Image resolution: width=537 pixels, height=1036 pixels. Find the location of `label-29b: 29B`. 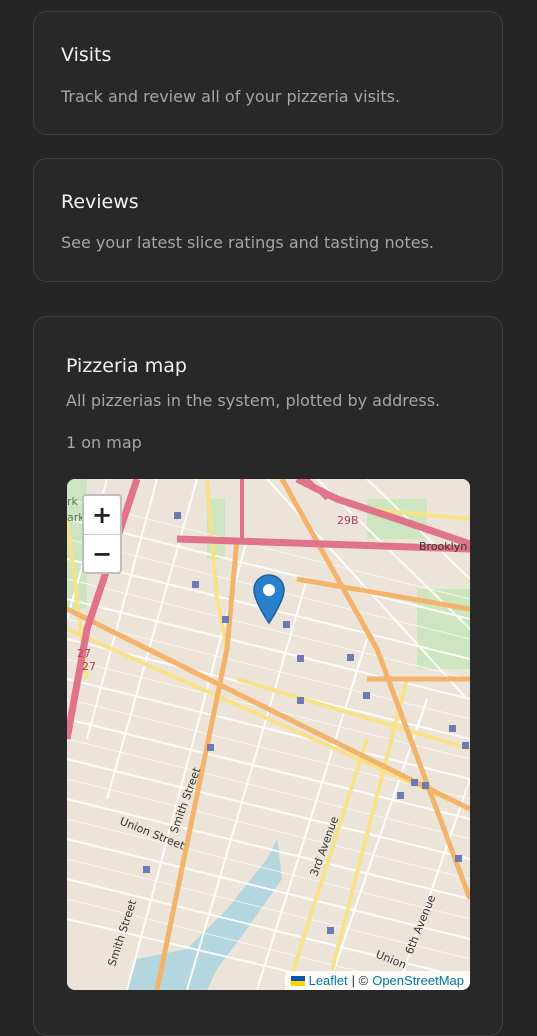

label-29b: 29B is located at coordinates (348, 520).